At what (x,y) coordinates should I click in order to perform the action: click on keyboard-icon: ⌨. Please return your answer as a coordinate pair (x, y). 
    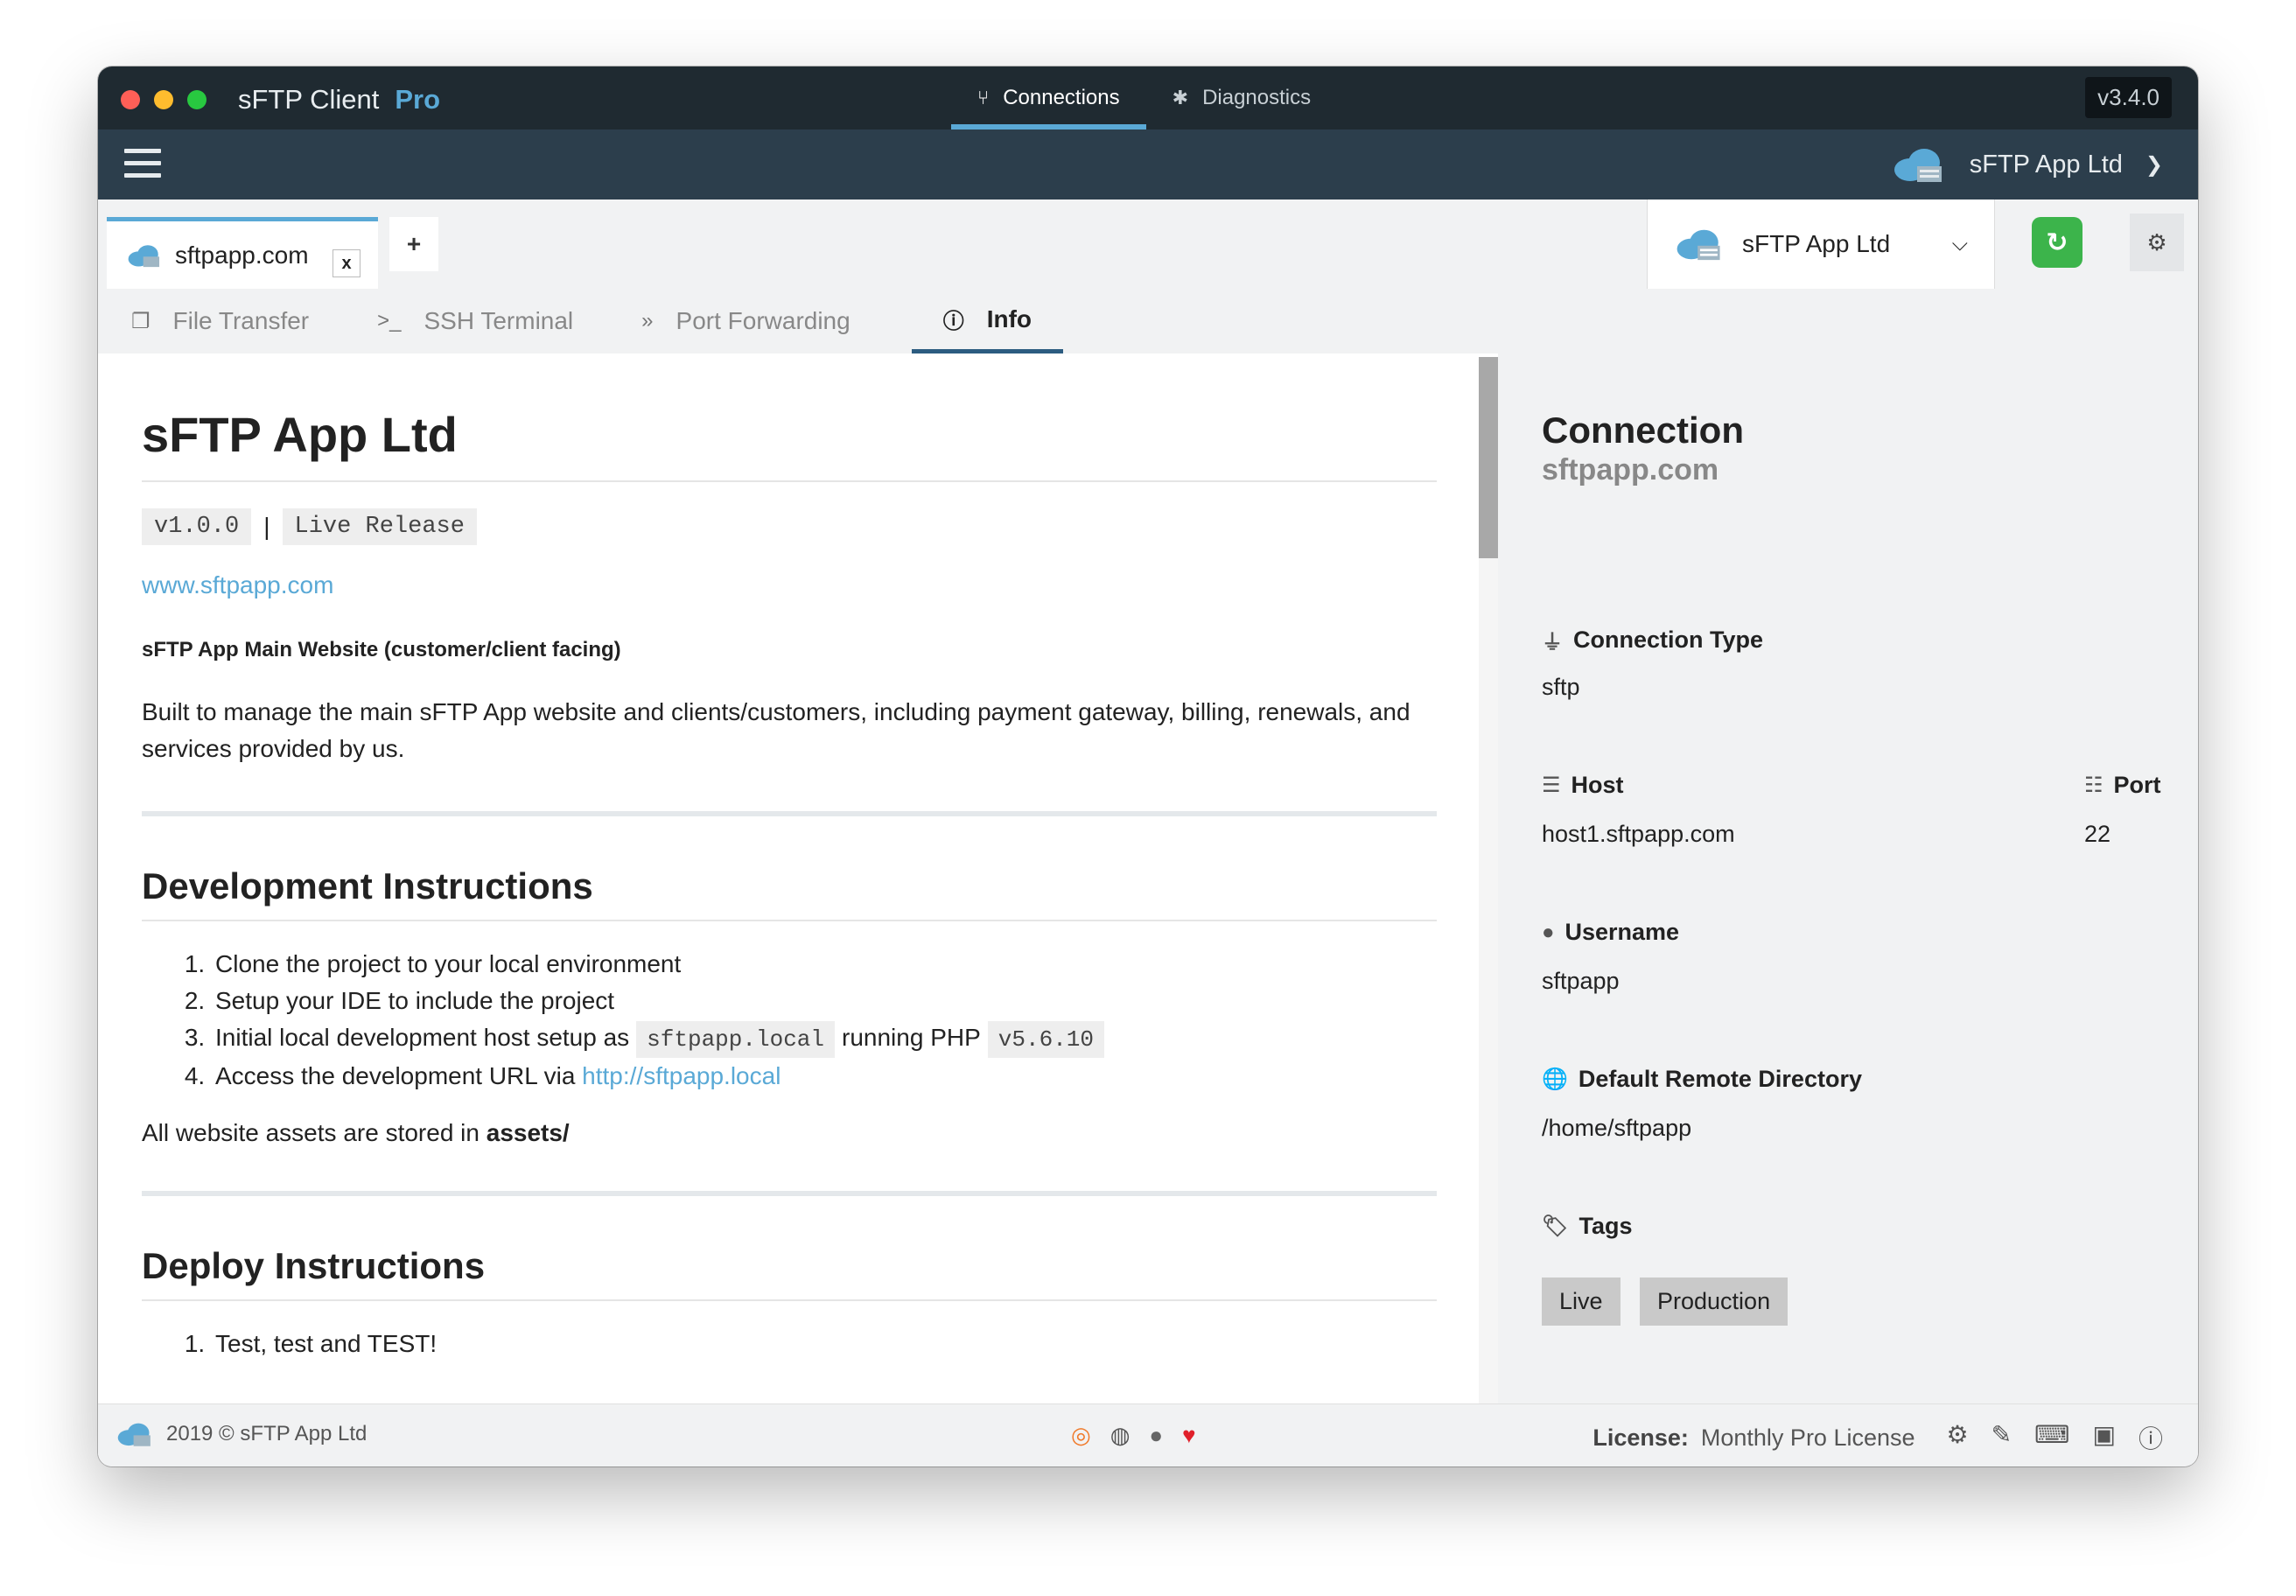
    Looking at the image, I should click on (2051, 1437).